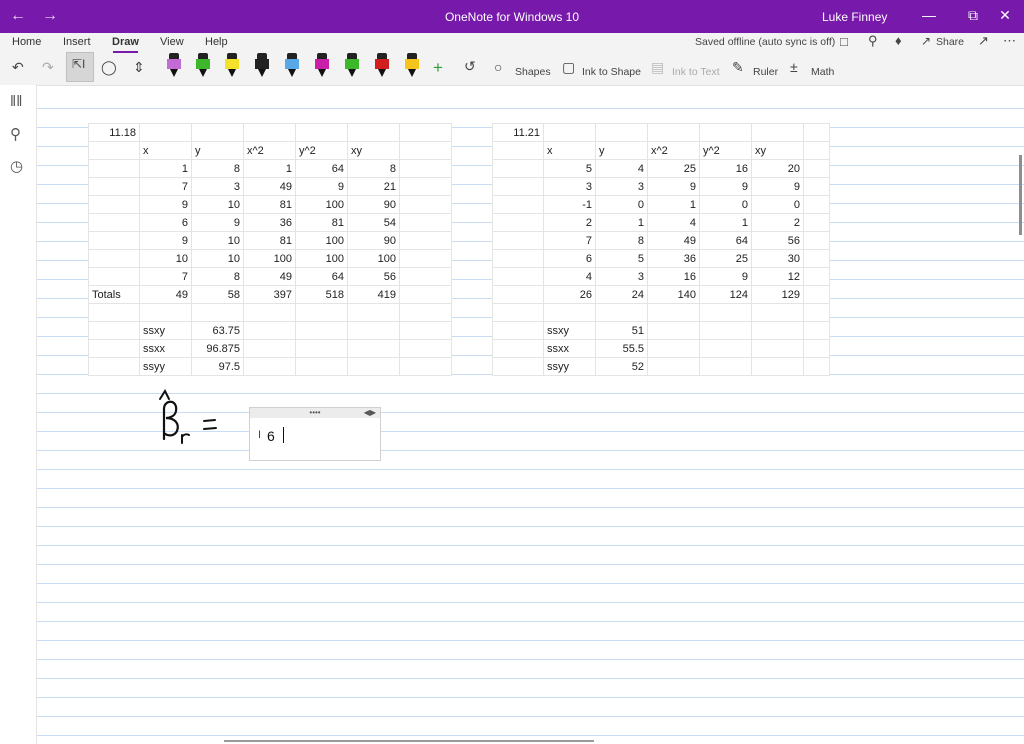  What do you see at coordinates (125, 42) in the screenshot?
I see `tab-draw: Draw` at bounding box center [125, 42].